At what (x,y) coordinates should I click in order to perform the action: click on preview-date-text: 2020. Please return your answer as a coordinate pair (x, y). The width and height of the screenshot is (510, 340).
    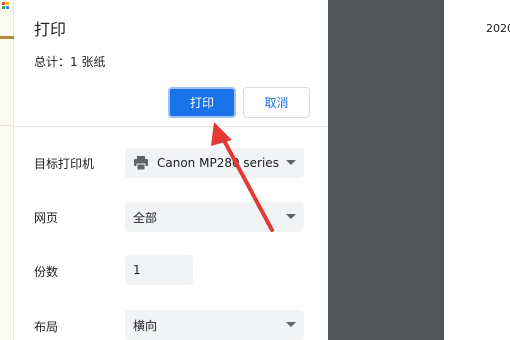
    Looking at the image, I should click on (498, 28).